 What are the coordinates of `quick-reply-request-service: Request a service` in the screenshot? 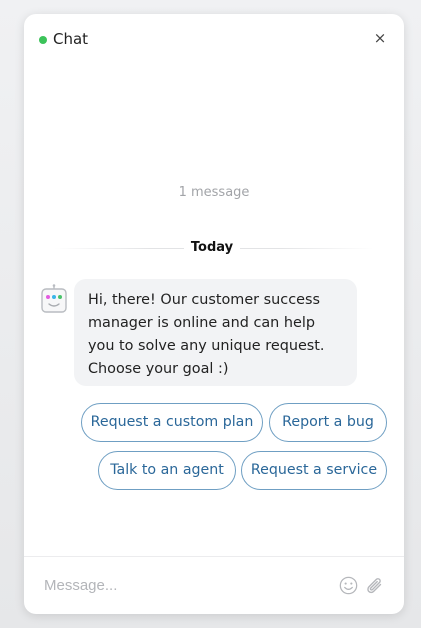 It's located at (314, 470).